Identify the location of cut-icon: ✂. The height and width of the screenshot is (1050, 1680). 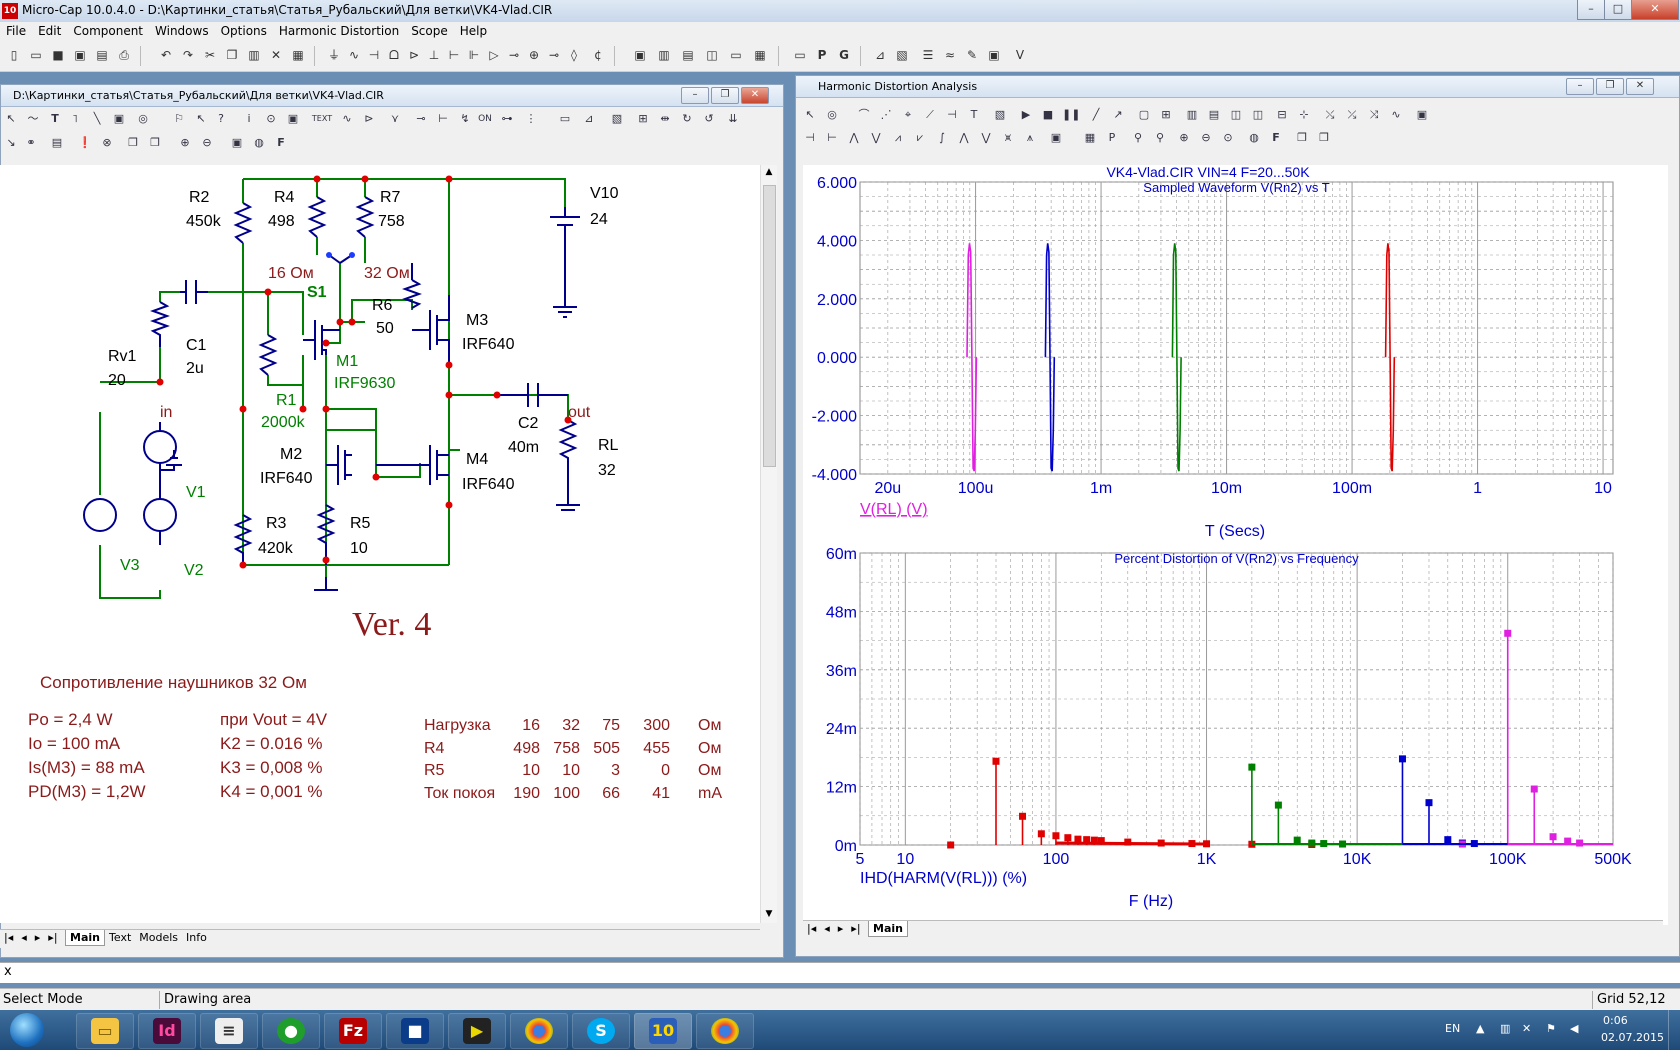
(210, 55).